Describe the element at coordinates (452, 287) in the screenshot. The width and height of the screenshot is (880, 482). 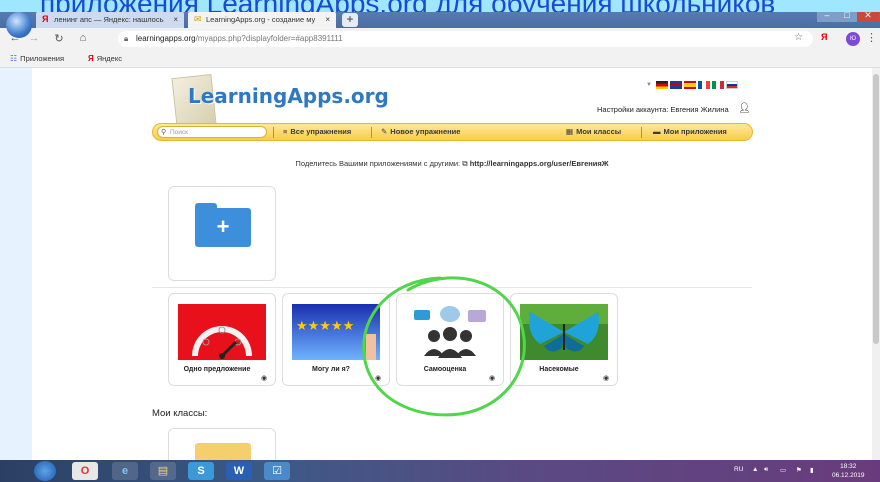
I see `section-divider` at that location.